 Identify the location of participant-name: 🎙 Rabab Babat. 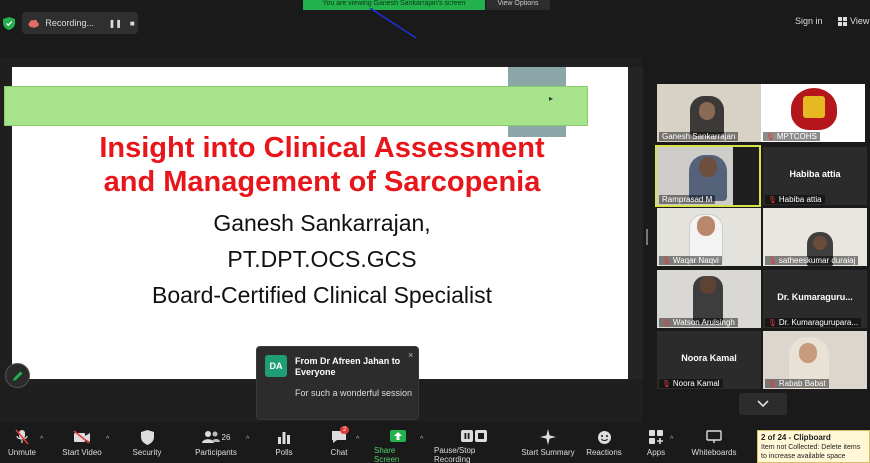
(797, 383).